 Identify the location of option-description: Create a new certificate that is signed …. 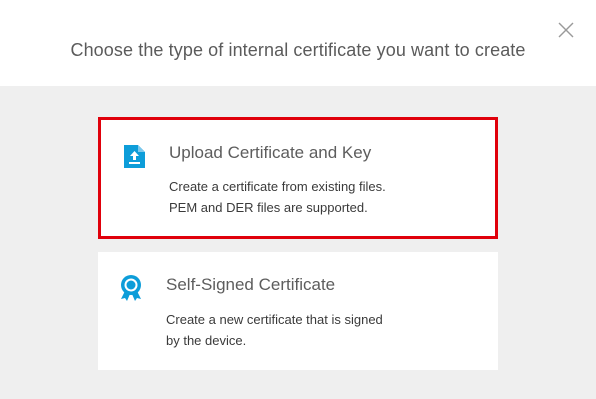
(316, 330).